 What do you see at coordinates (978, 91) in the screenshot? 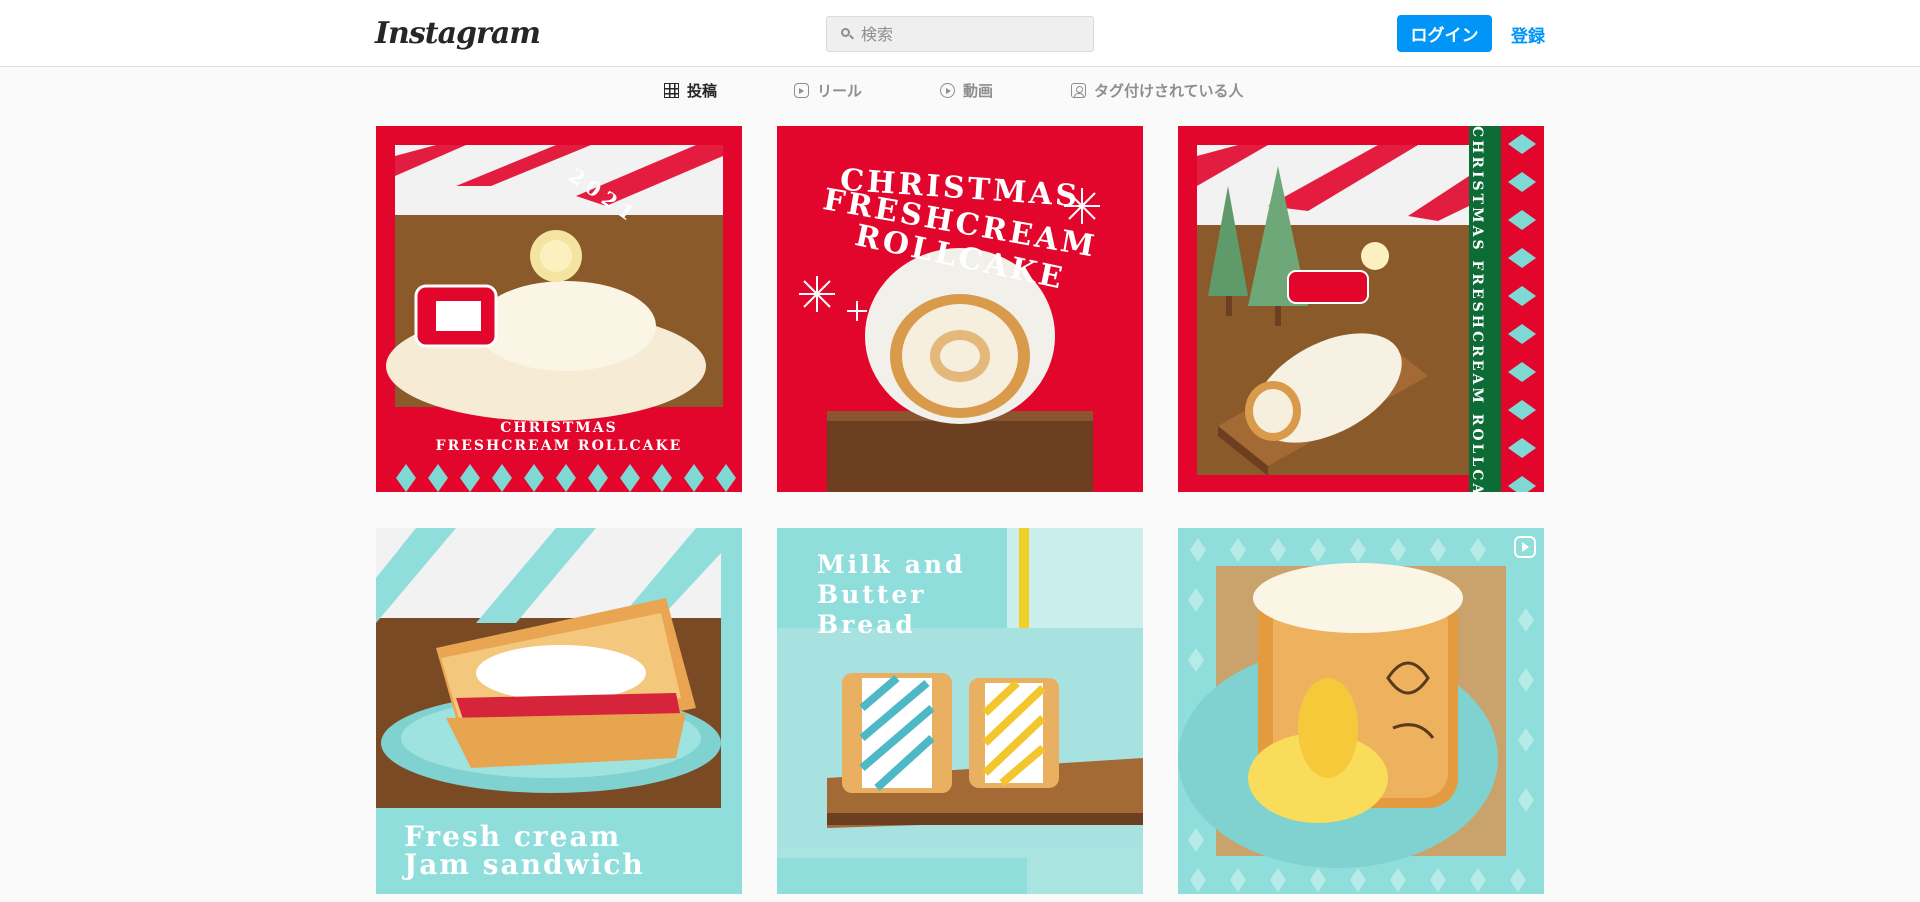
I see `tab-videos-label: 動画` at bounding box center [978, 91].